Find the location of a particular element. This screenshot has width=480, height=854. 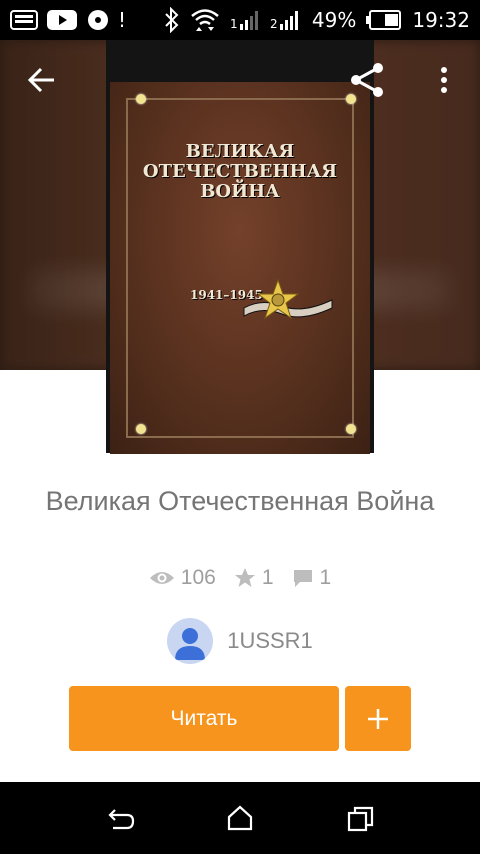

cover-title-line: ОТЕЧЕСТВЕННАЯ is located at coordinates (240, 171).